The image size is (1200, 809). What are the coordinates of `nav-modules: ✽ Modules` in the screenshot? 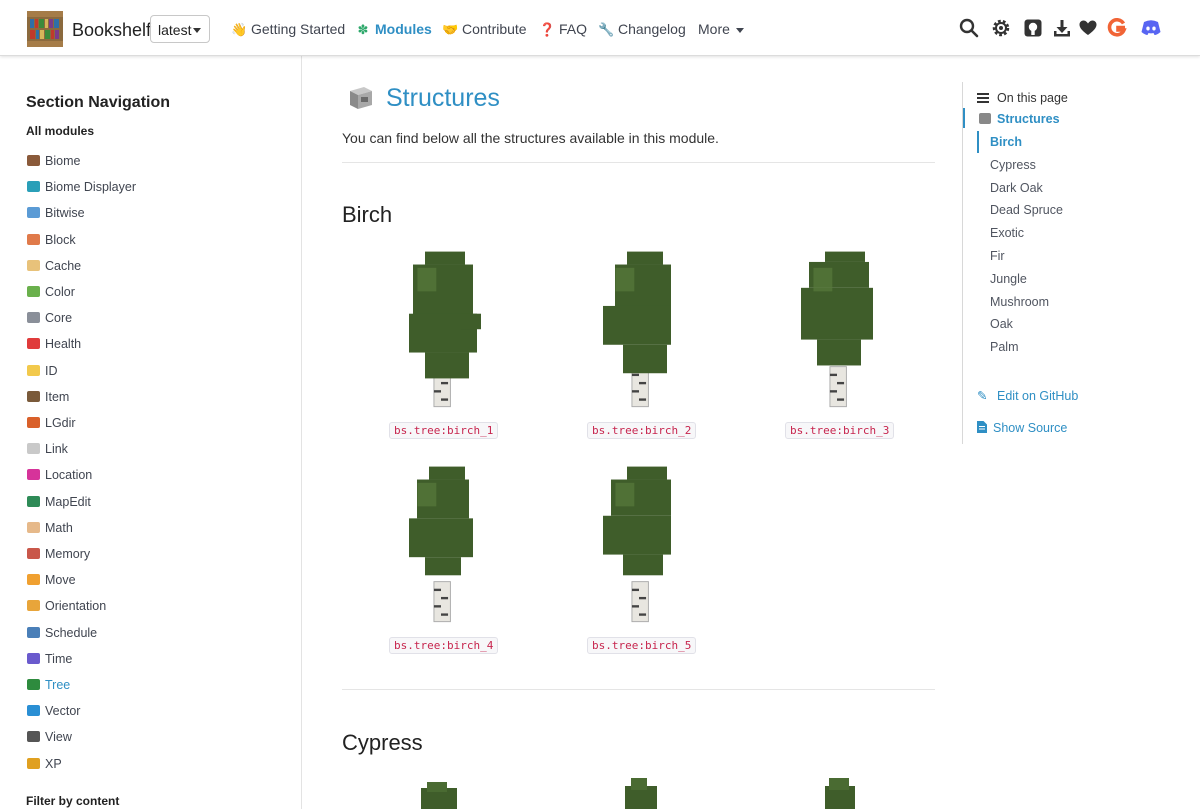 It's located at (393, 29).